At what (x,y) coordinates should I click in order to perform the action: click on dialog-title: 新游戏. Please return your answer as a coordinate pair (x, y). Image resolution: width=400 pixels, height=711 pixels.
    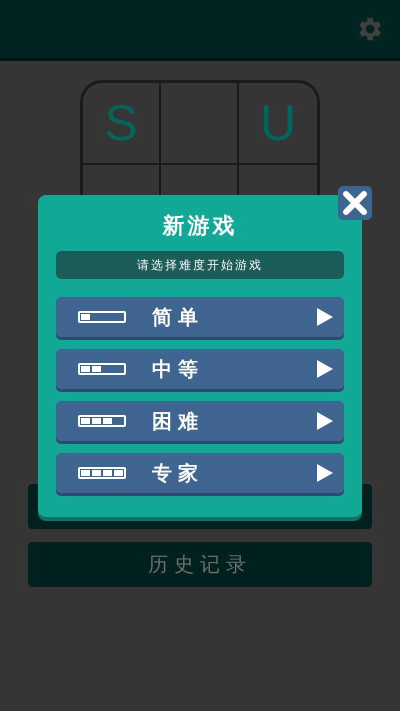
    Looking at the image, I should click on (200, 227).